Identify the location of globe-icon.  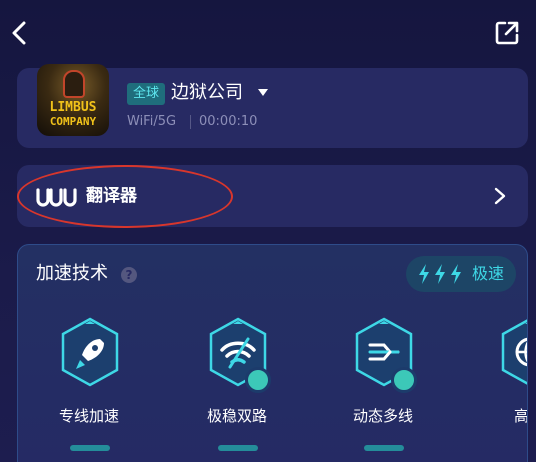
(514, 352).